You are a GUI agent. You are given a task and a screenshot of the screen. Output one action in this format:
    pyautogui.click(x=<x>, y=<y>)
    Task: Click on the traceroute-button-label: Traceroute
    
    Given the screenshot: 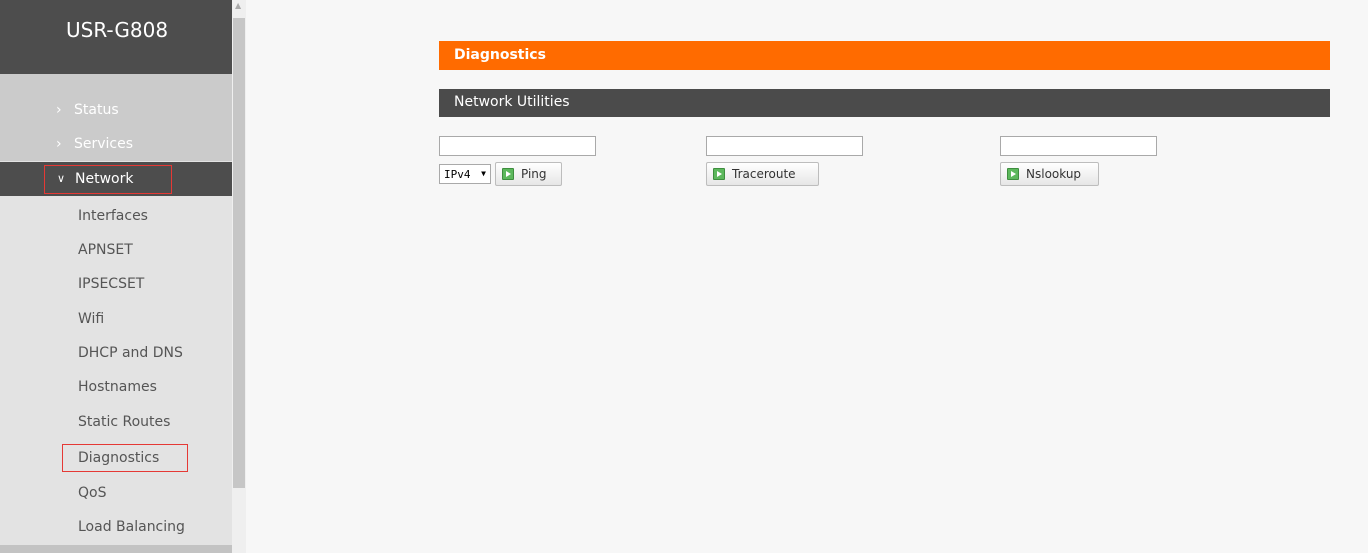 What is the action you would take?
    pyautogui.click(x=764, y=174)
    